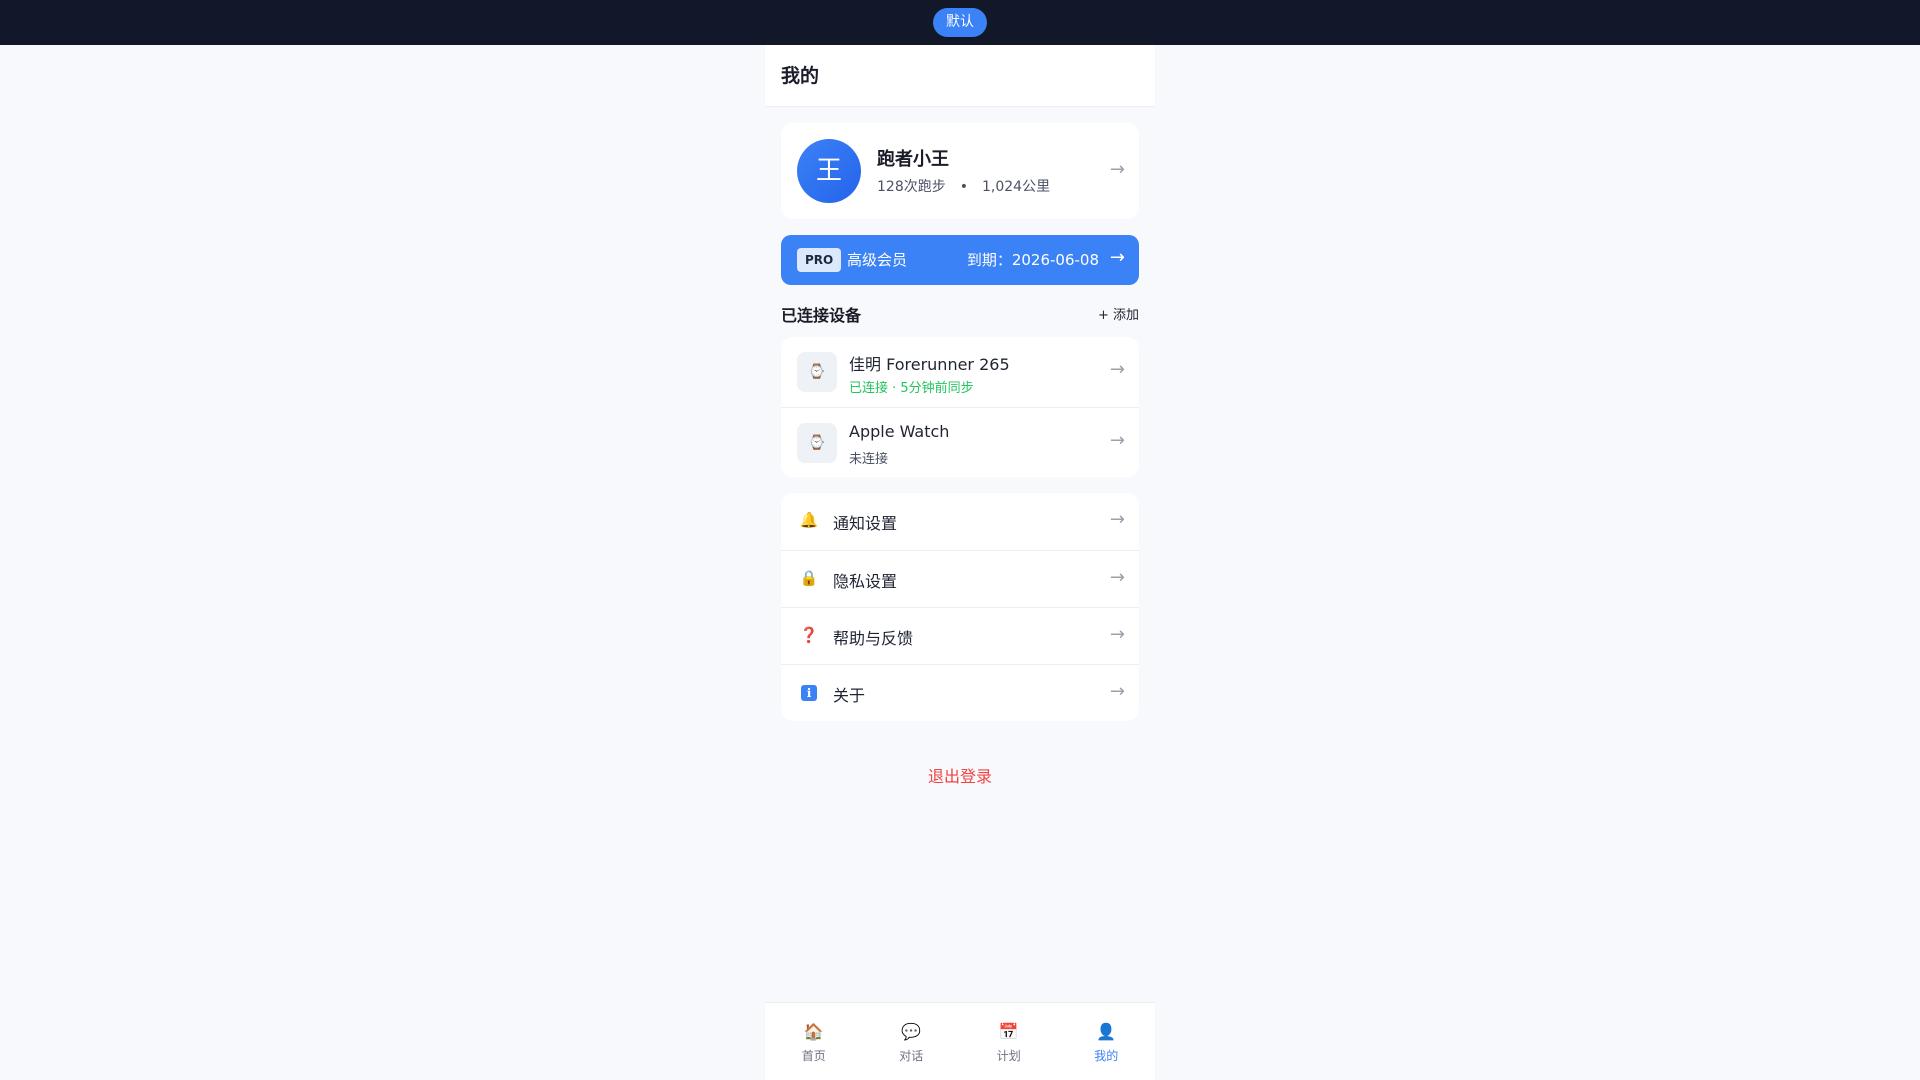  What do you see at coordinates (865, 581) in the screenshot?
I see `menu-item-label: 隐私设置` at bounding box center [865, 581].